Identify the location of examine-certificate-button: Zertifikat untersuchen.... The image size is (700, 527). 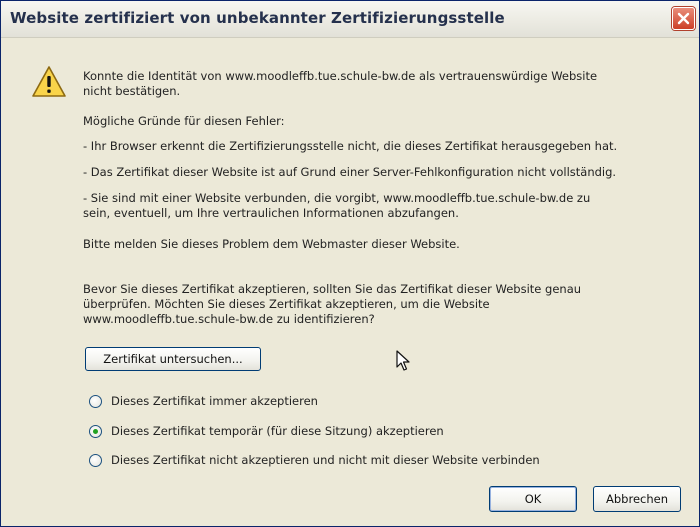
(173, 359).